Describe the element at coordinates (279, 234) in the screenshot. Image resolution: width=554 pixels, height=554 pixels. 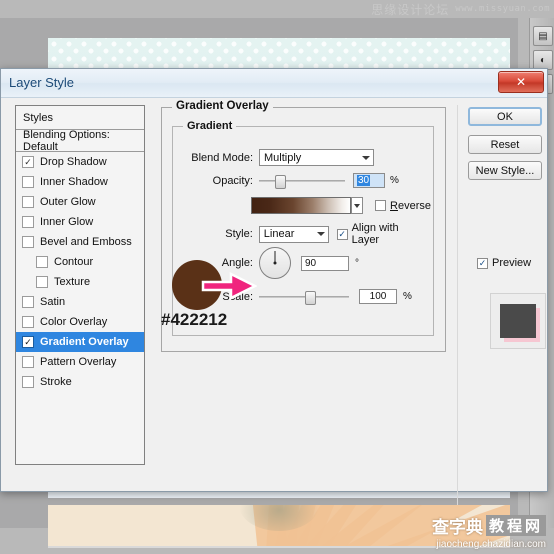
I see `gradient-style-value: Linear` at that location.